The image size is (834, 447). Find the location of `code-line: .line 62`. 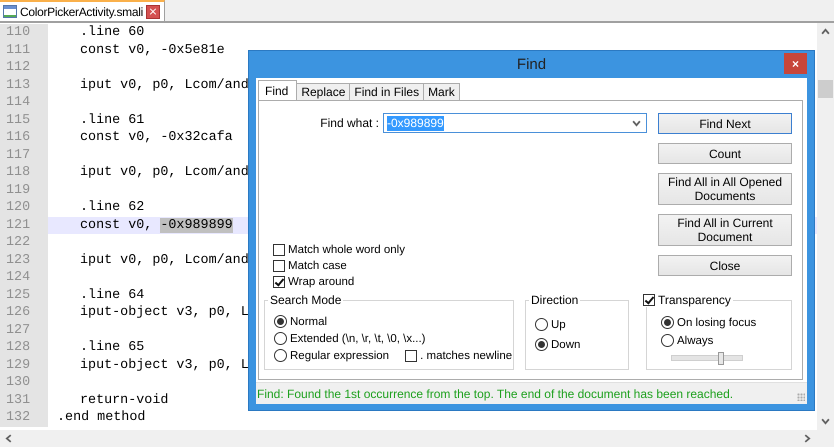

code-line: .line 62 is located at coordinates (112, 207).